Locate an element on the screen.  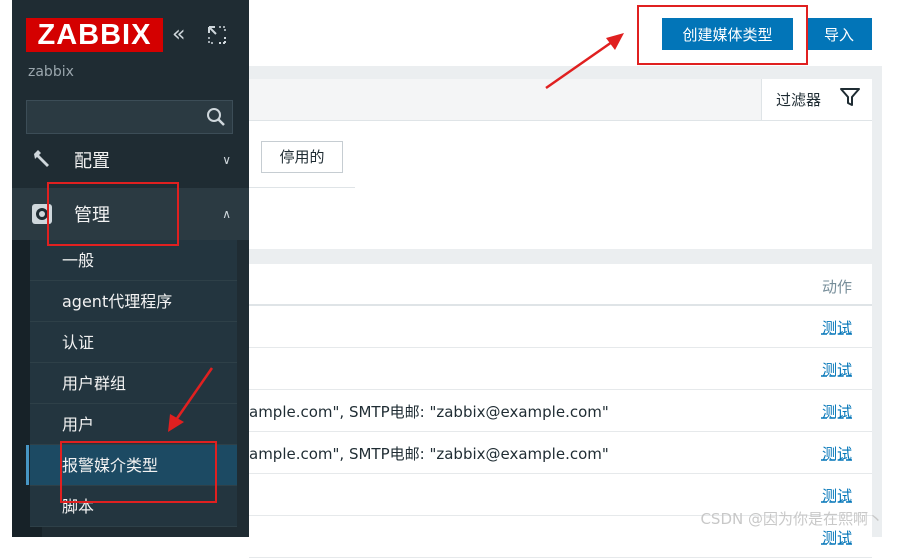
create-media-type-button: 创建媒体类型 is located at coordinates (727, 34).